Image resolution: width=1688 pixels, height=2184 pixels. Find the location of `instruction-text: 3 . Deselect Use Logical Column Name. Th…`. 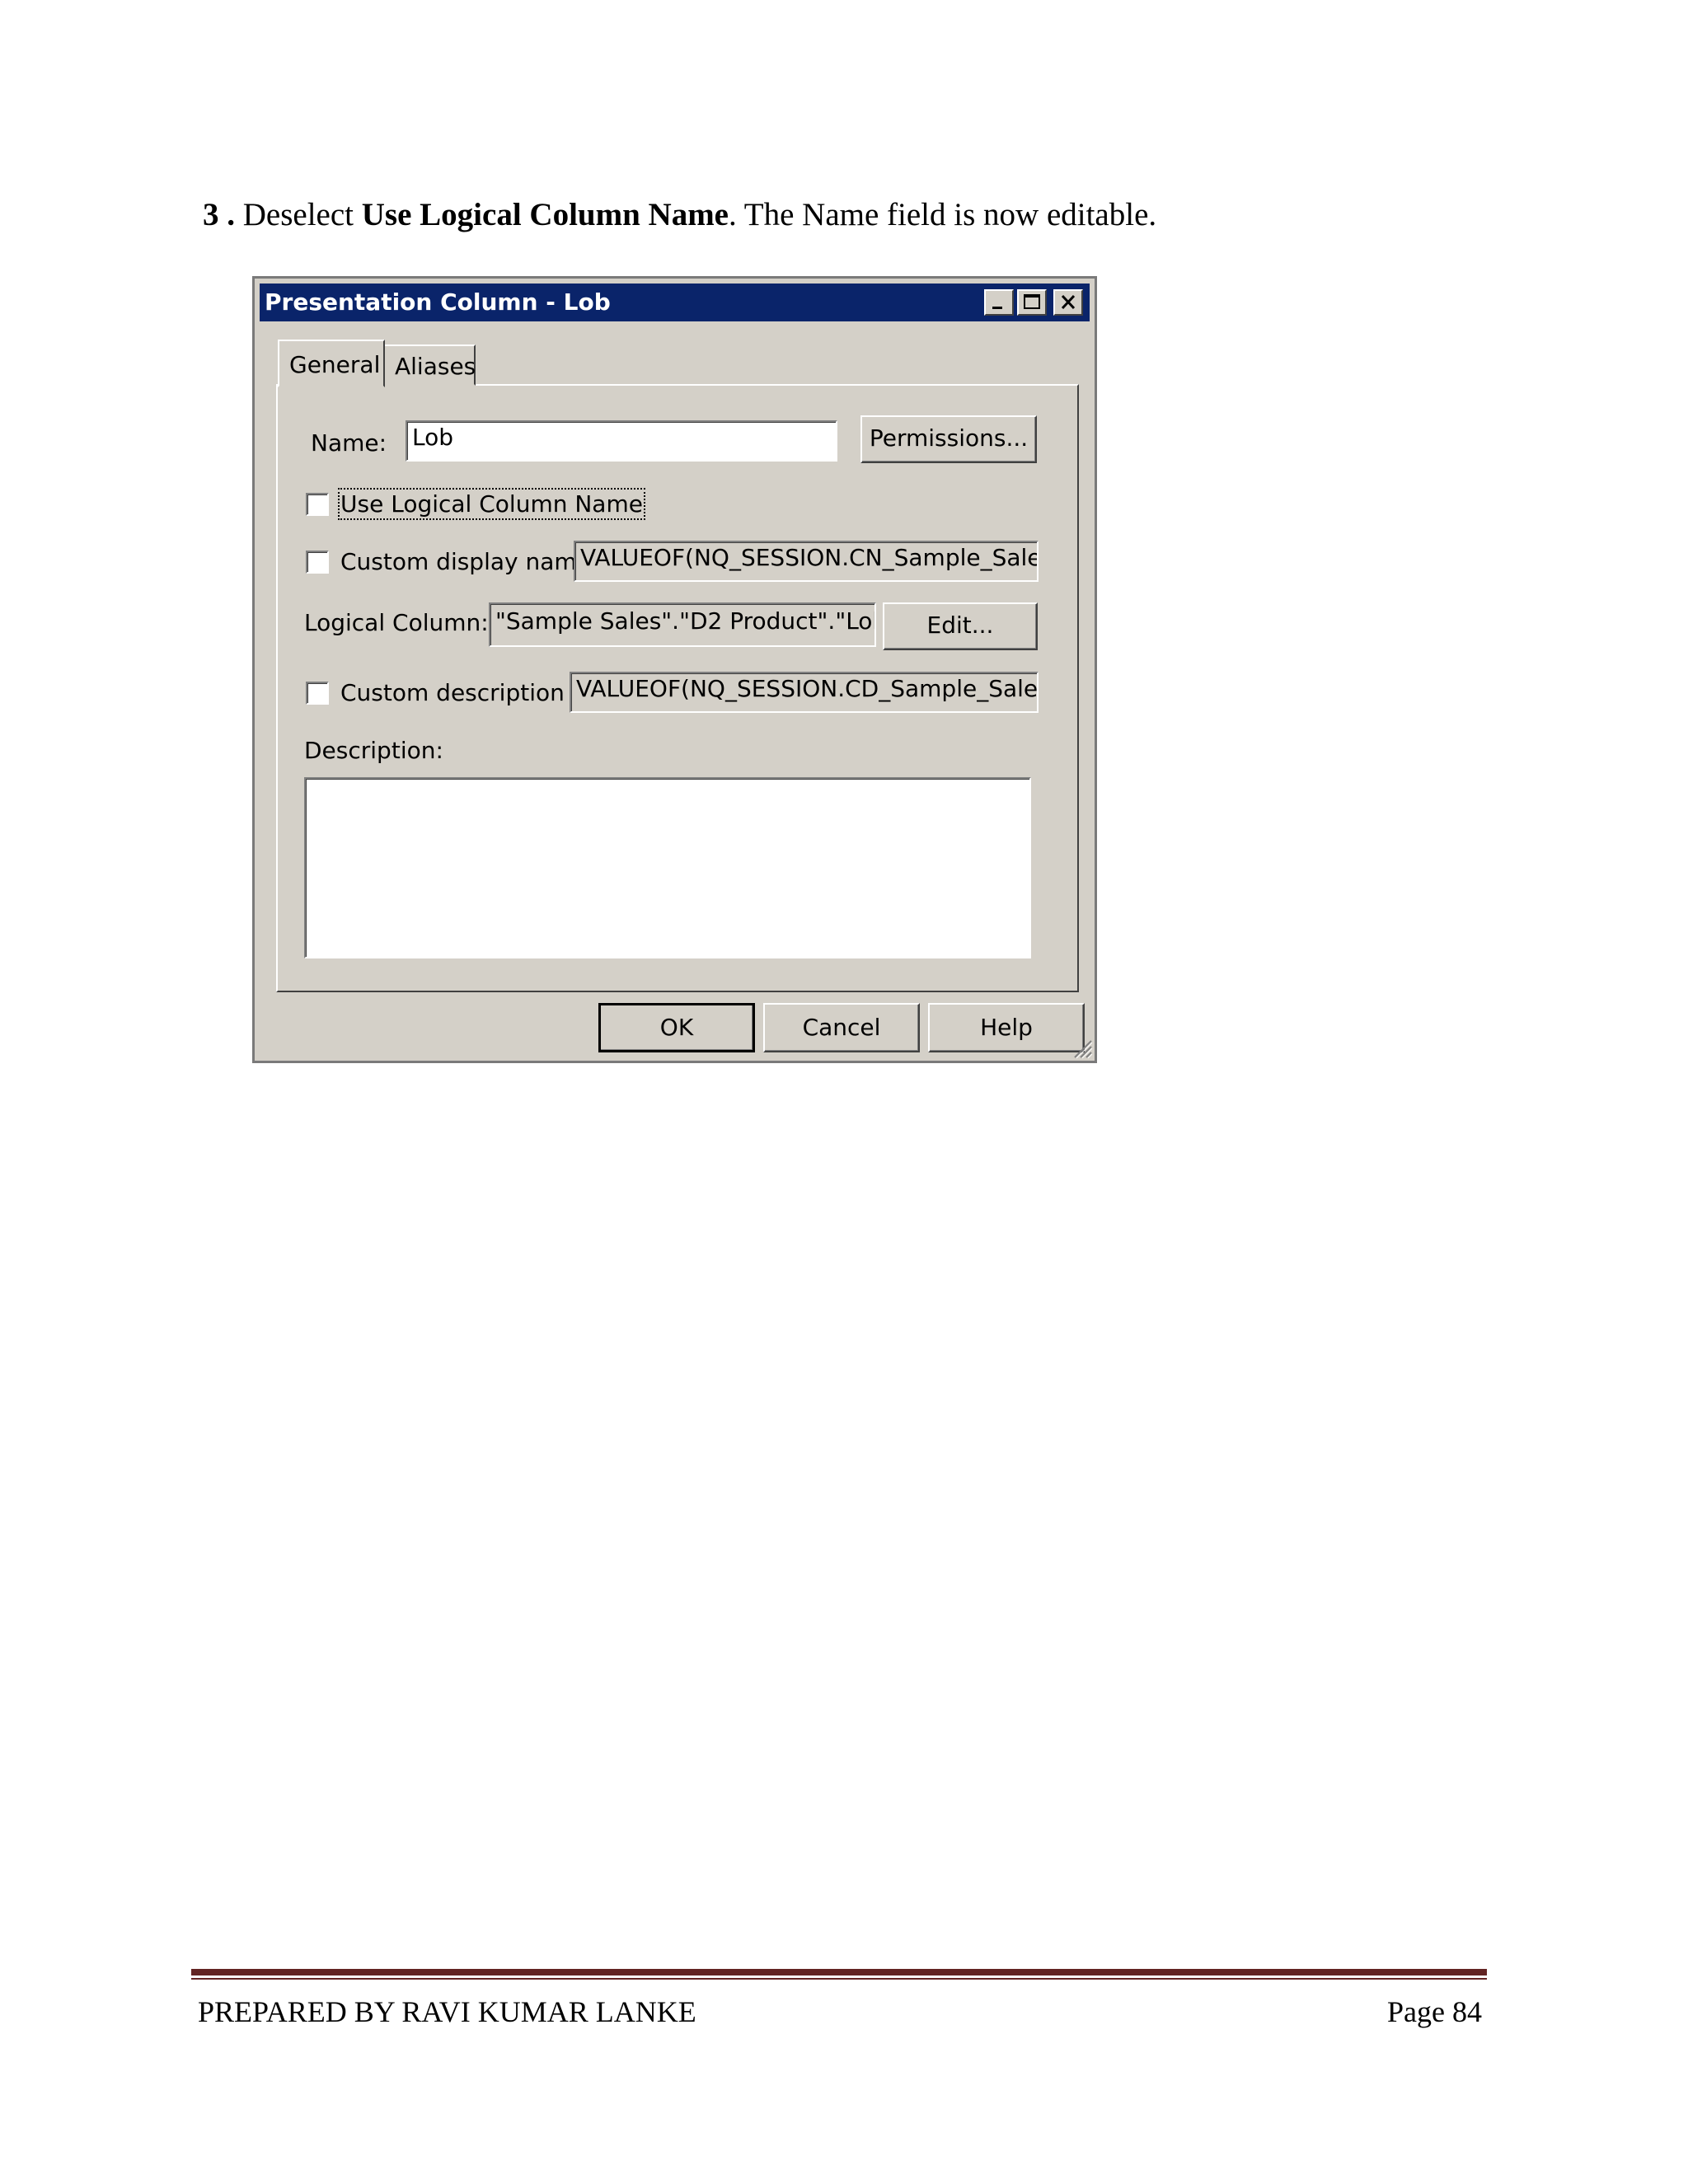

instruction-text: 3 . Deselect Use Logical Column Name. Th… is located at coordinates (680, 214).